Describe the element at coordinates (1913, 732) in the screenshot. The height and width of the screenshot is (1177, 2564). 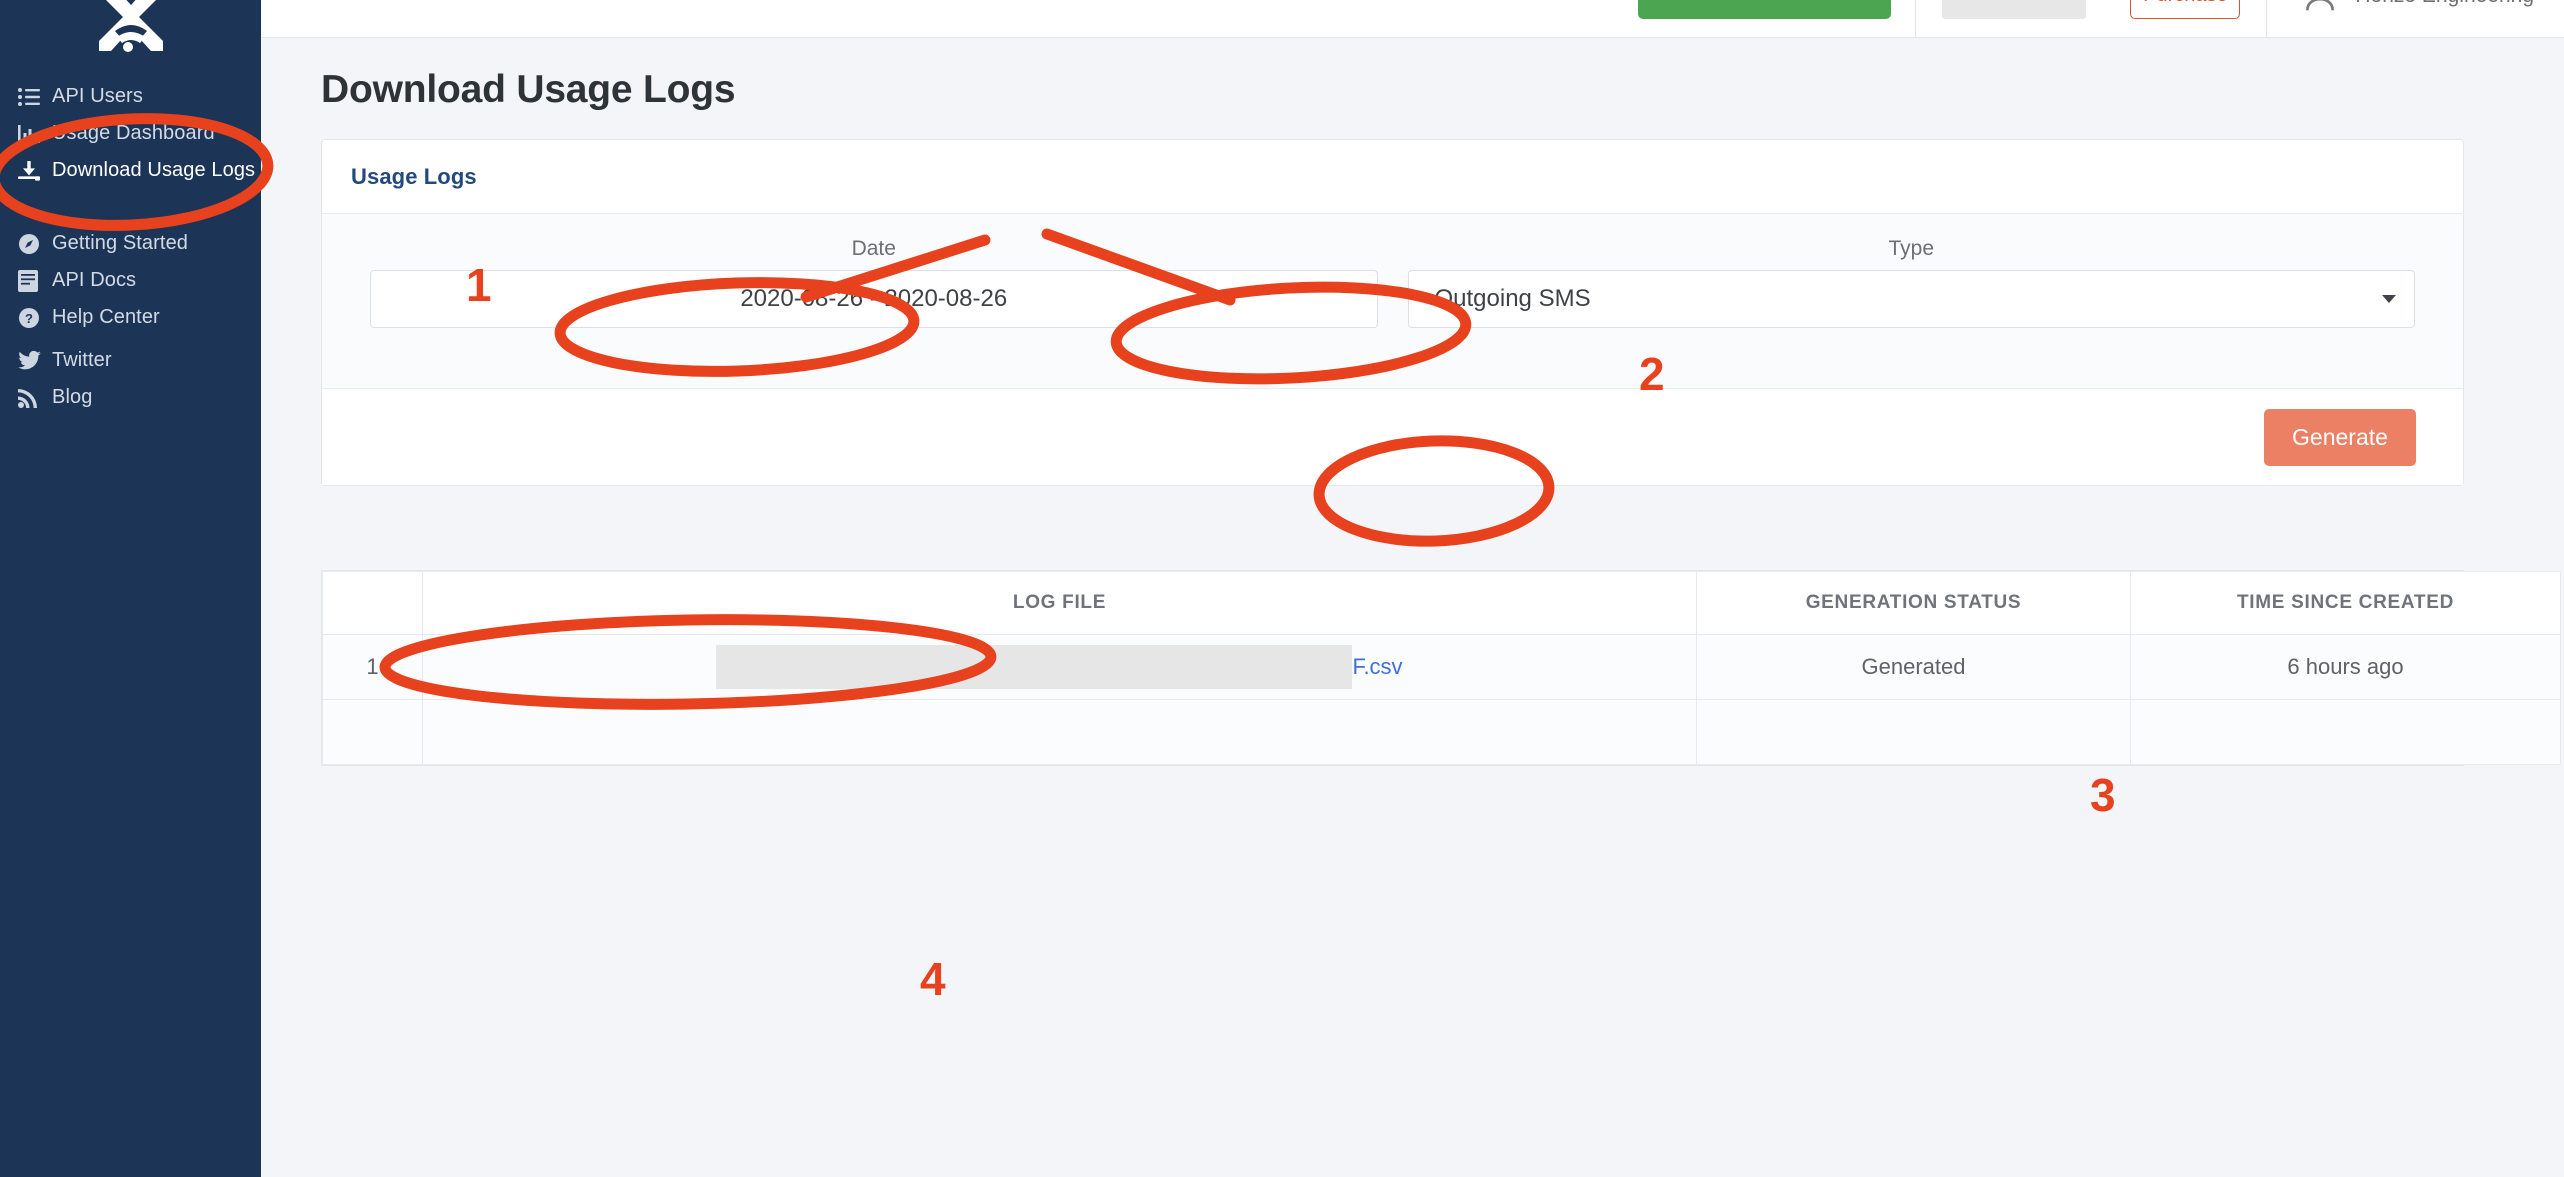
I see `generation-status-cell` at that location.